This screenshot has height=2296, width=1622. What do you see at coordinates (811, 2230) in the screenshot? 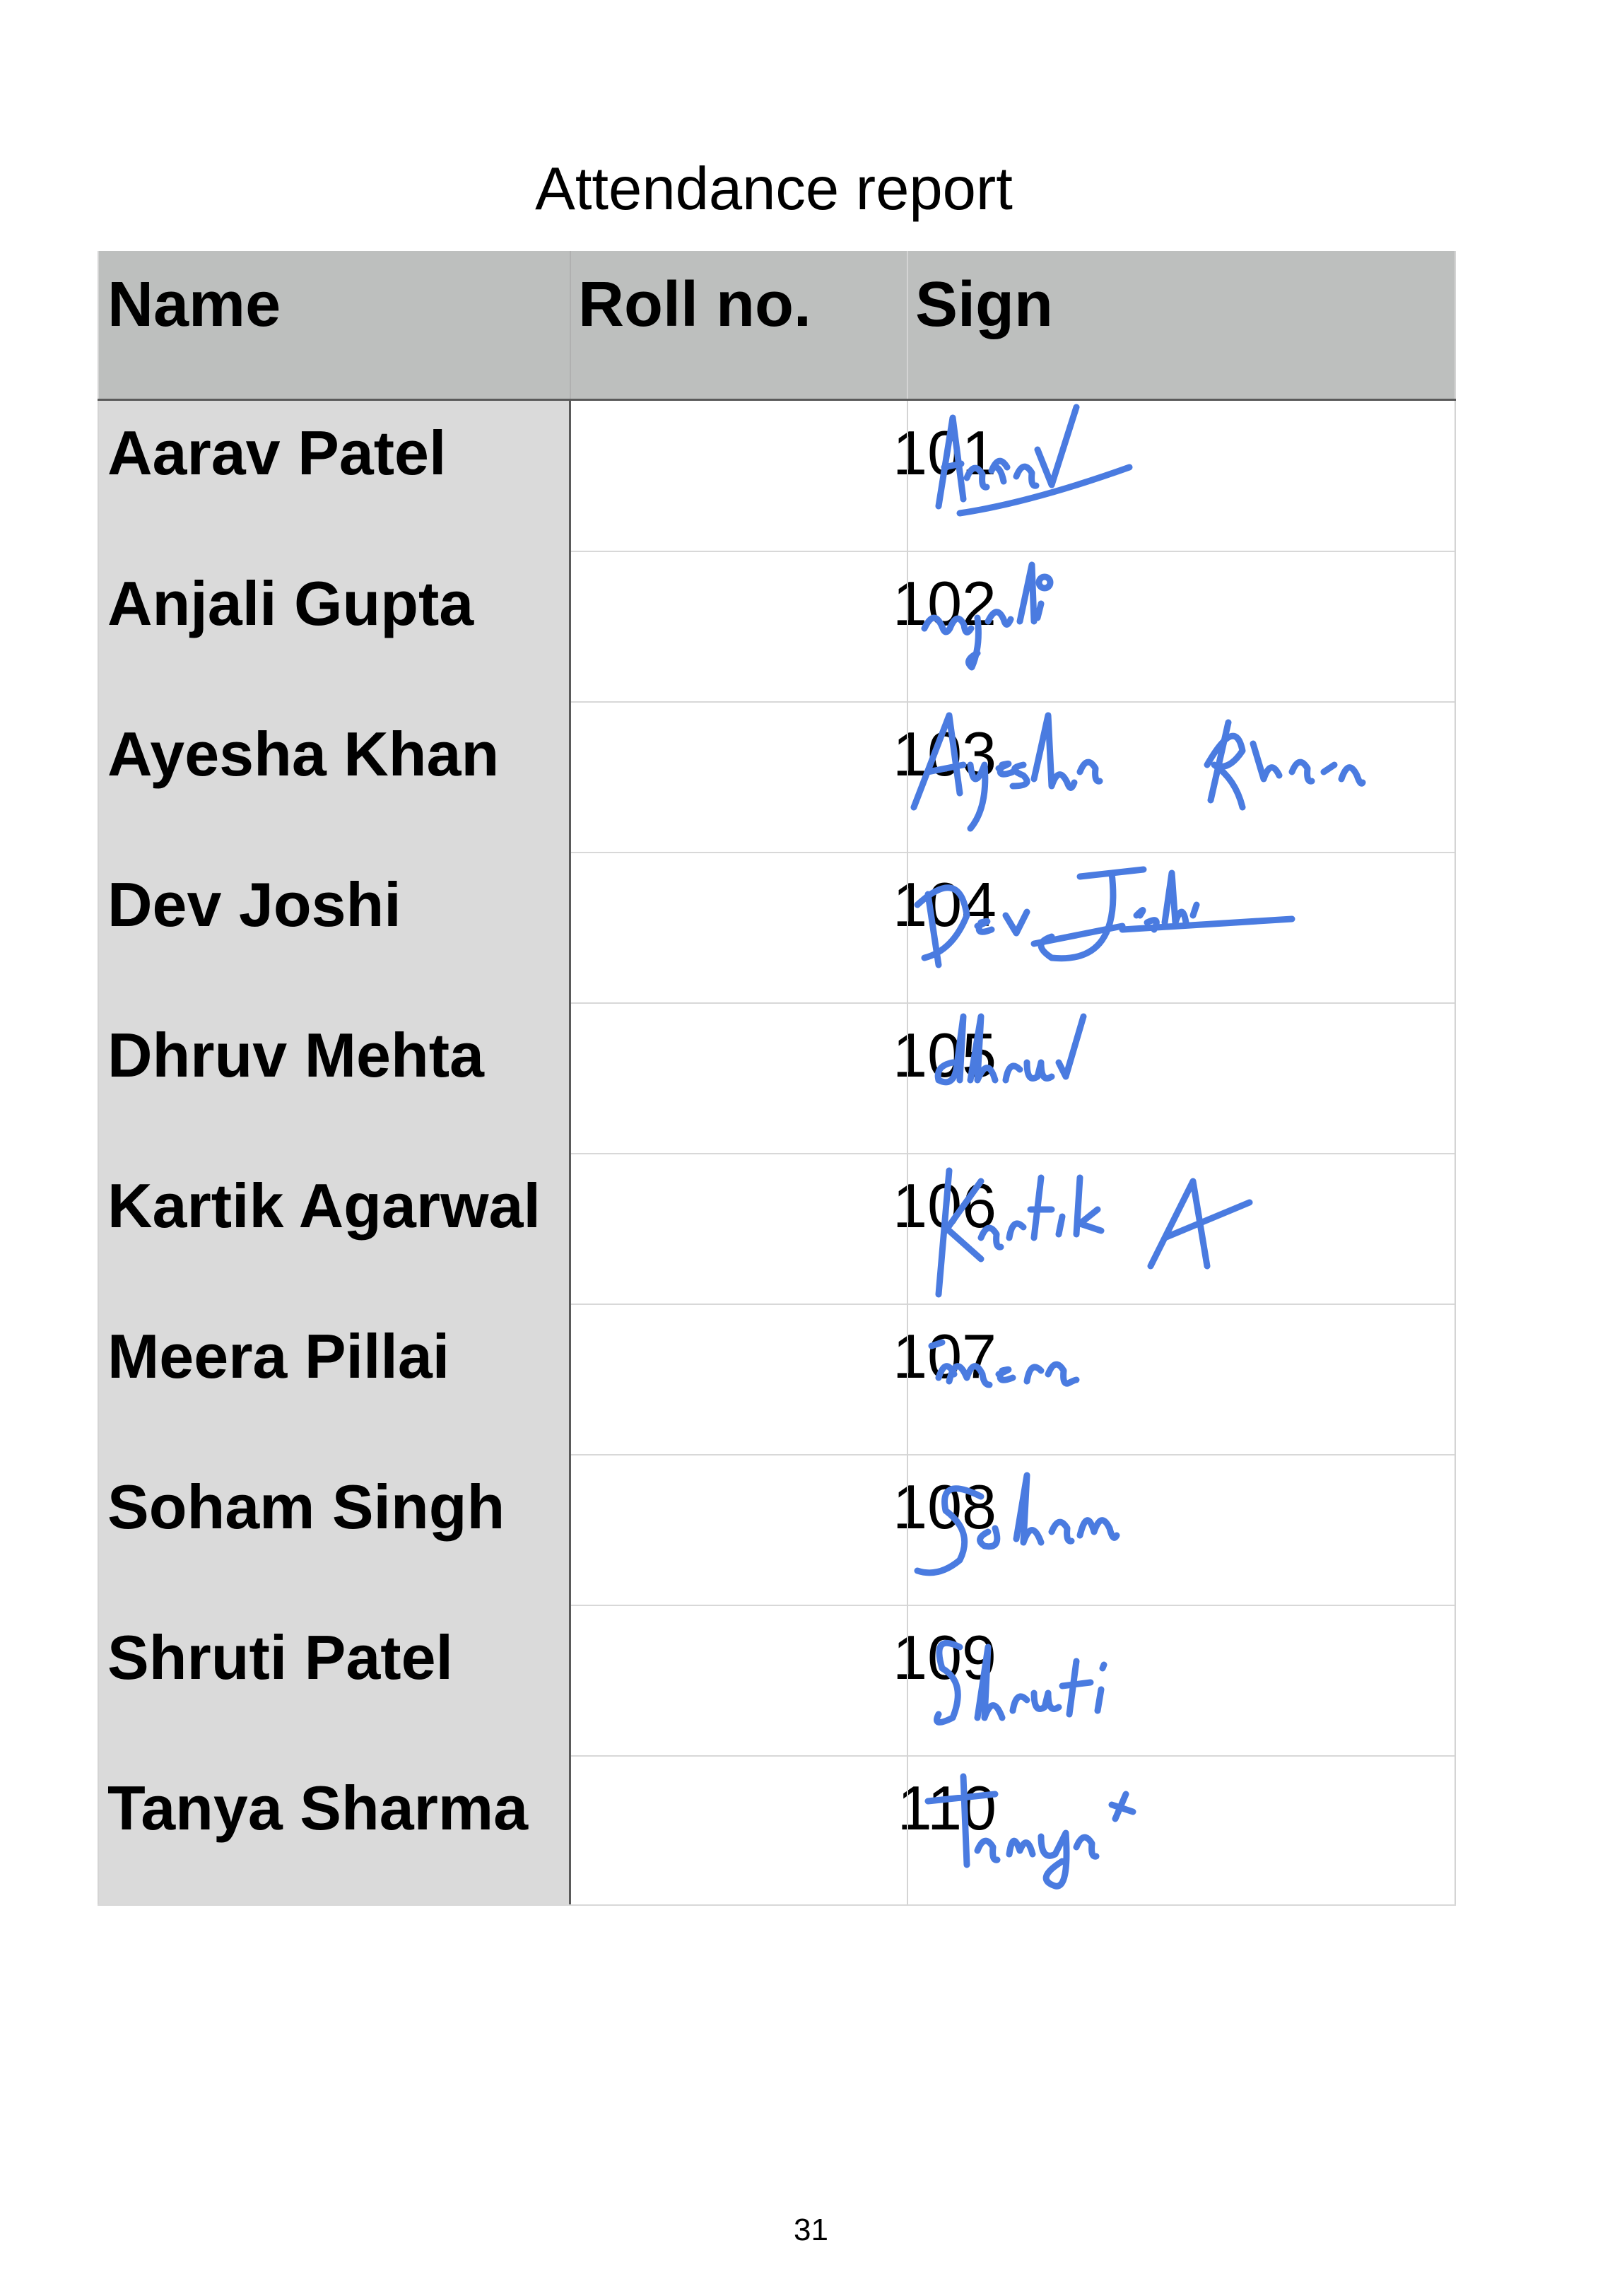
I see `page-number: 31` at bounding box center [811, 2230].